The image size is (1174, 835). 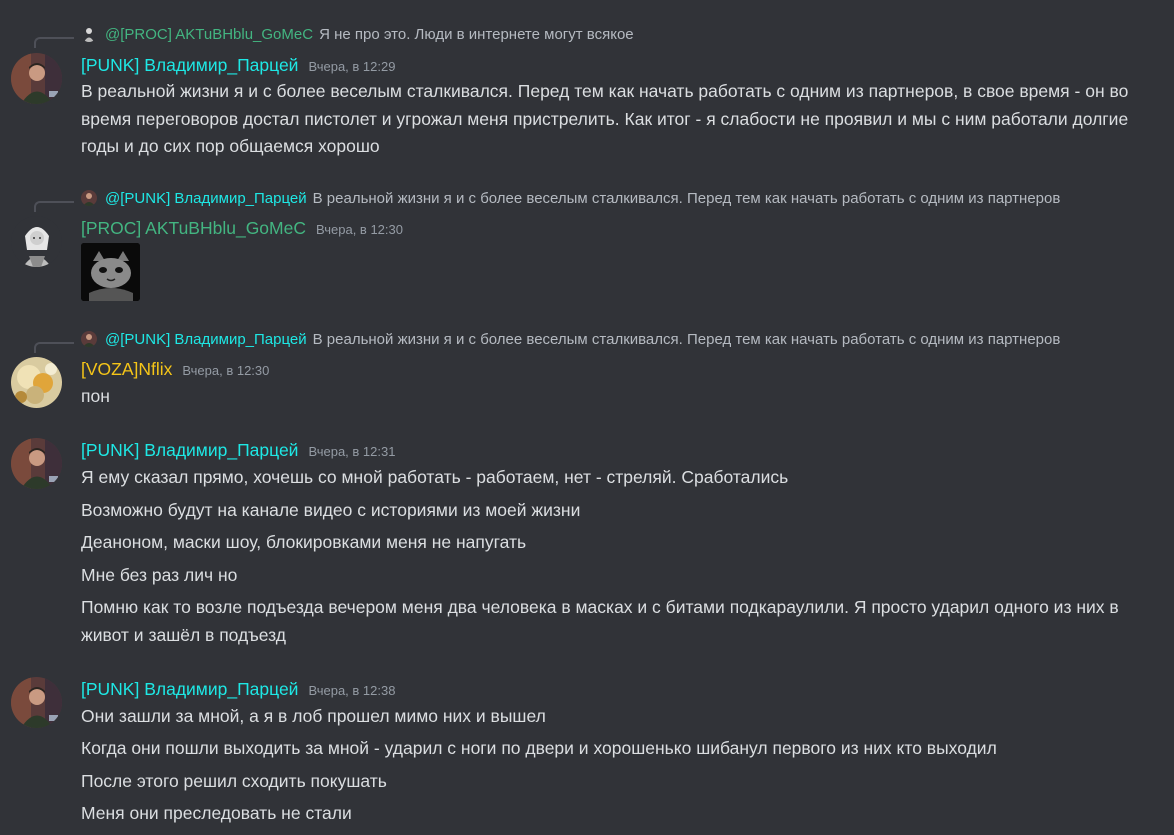 I want to click on message-text: Меня они преследовать не стали, so click(x=216, y=813).